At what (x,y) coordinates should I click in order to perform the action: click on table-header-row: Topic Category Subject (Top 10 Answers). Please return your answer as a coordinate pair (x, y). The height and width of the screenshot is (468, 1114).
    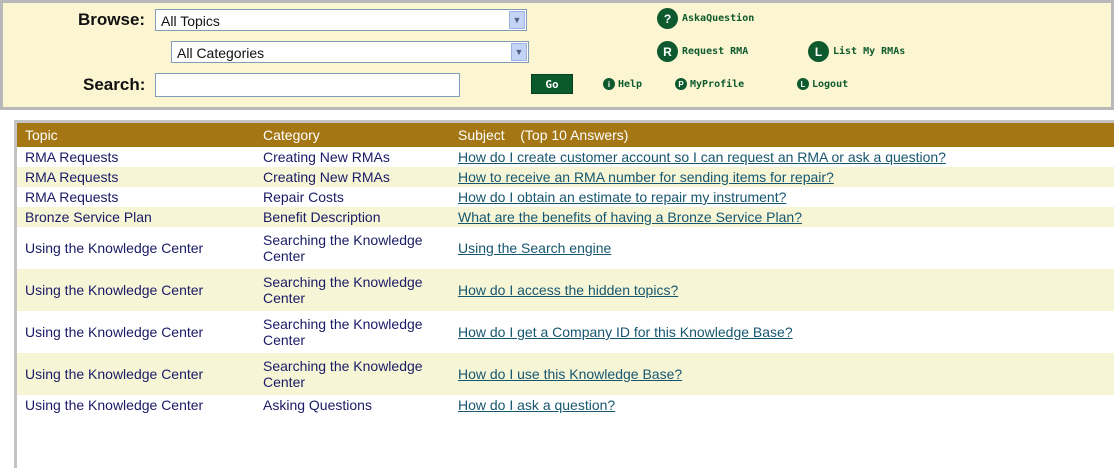
    Looking at the image, I should click on (565, 135).